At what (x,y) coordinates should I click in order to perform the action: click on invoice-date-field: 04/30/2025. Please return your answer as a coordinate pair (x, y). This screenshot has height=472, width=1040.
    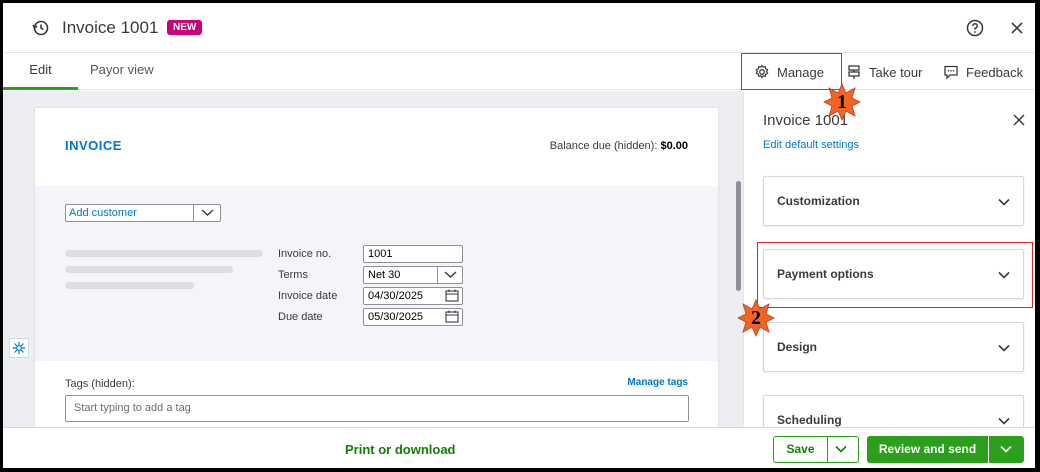
    Looking at the image, I should click on (413, 296).